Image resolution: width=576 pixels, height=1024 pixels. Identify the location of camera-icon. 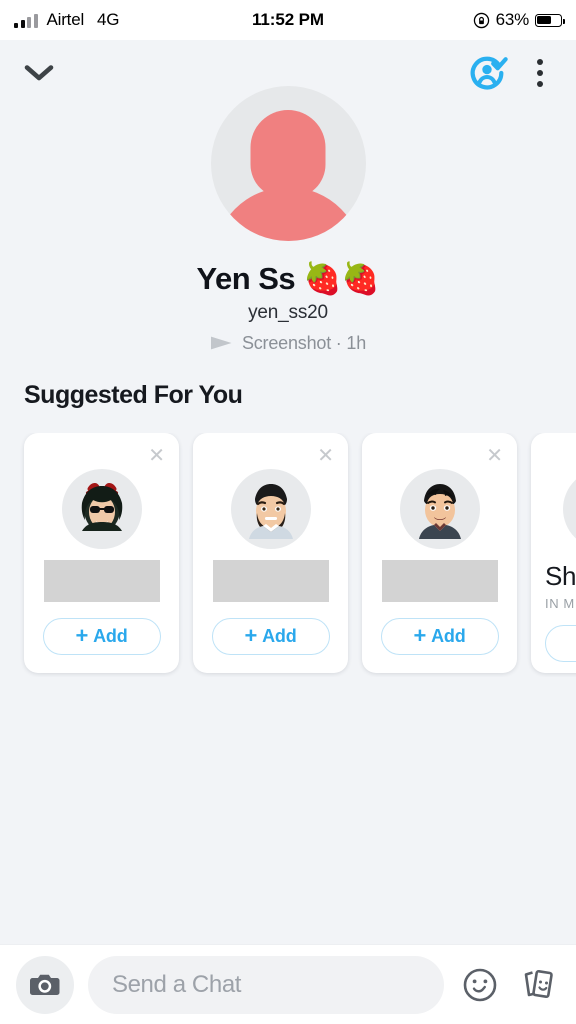
(45, 984).